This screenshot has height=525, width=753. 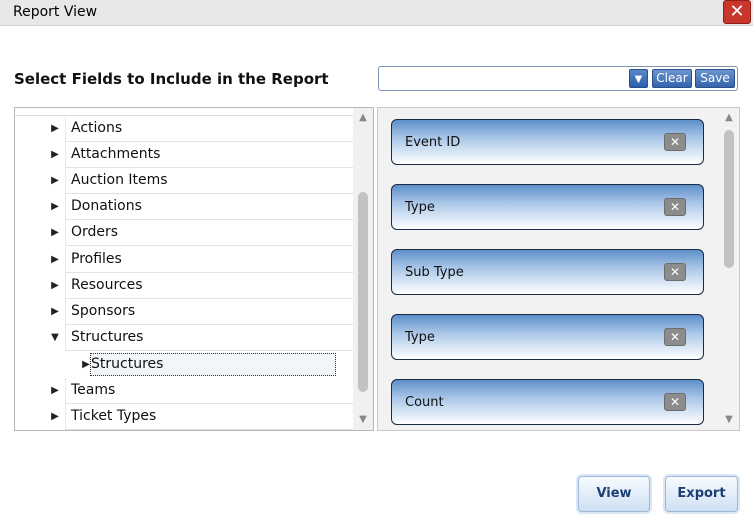 What do you see at coordinates (184, 181) in the screenshot?
I see `tree-item-auction-items: ▶ Auction Items` at bounding box center [184, 181].